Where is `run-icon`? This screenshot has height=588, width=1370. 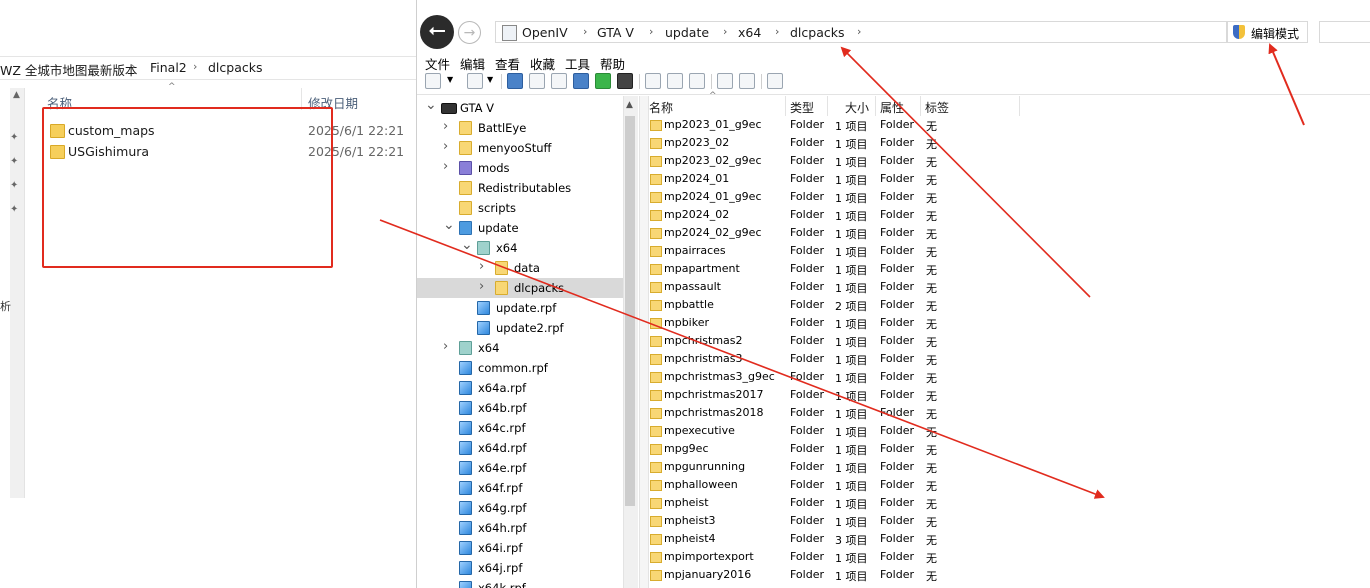
run-icon is located at coordinates (603, 81).